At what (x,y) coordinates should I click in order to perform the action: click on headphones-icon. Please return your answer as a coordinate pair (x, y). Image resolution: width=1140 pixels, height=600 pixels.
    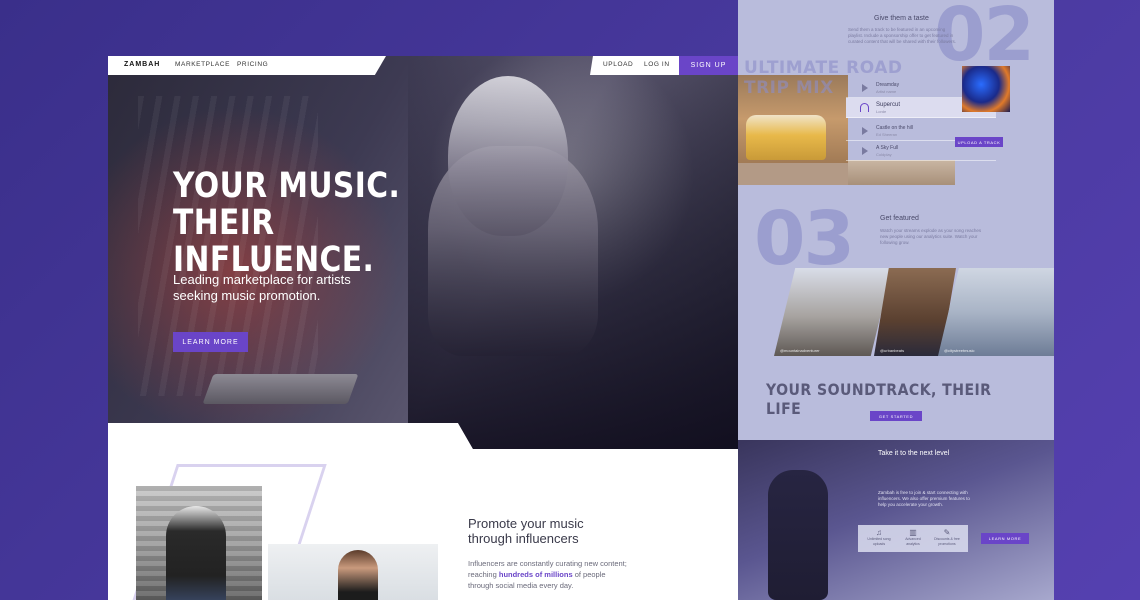
    Looking at the image, I should click on (864, 107).